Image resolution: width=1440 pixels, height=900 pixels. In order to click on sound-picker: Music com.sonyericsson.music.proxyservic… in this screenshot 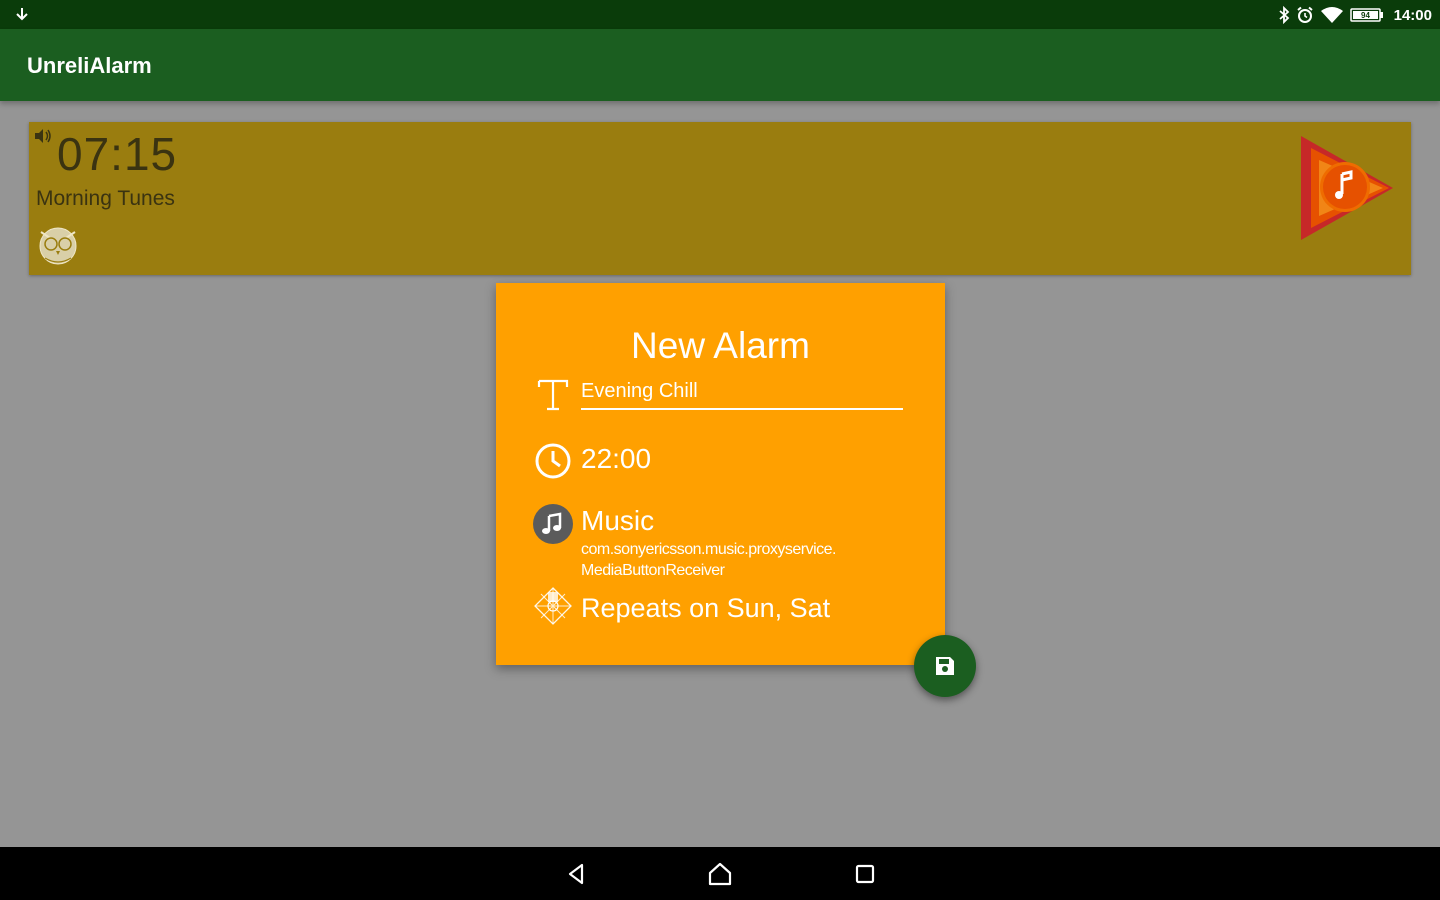, I will do `click(751, 543)`.